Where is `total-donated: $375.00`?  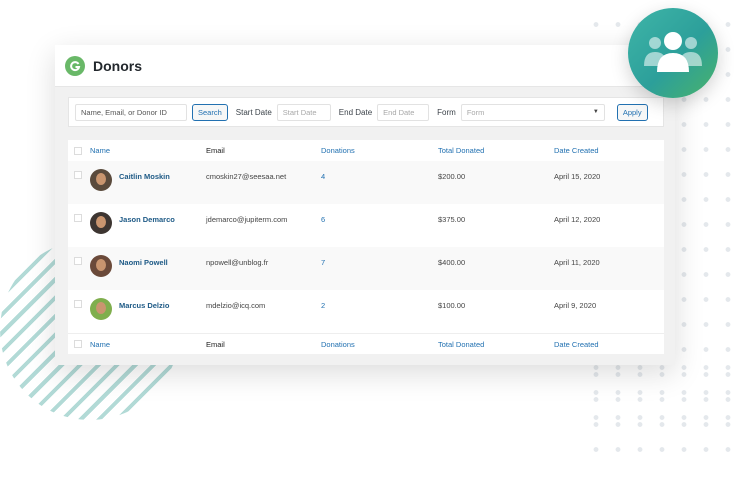
total-donated: $375.00 is located at coordinates (452, 219).